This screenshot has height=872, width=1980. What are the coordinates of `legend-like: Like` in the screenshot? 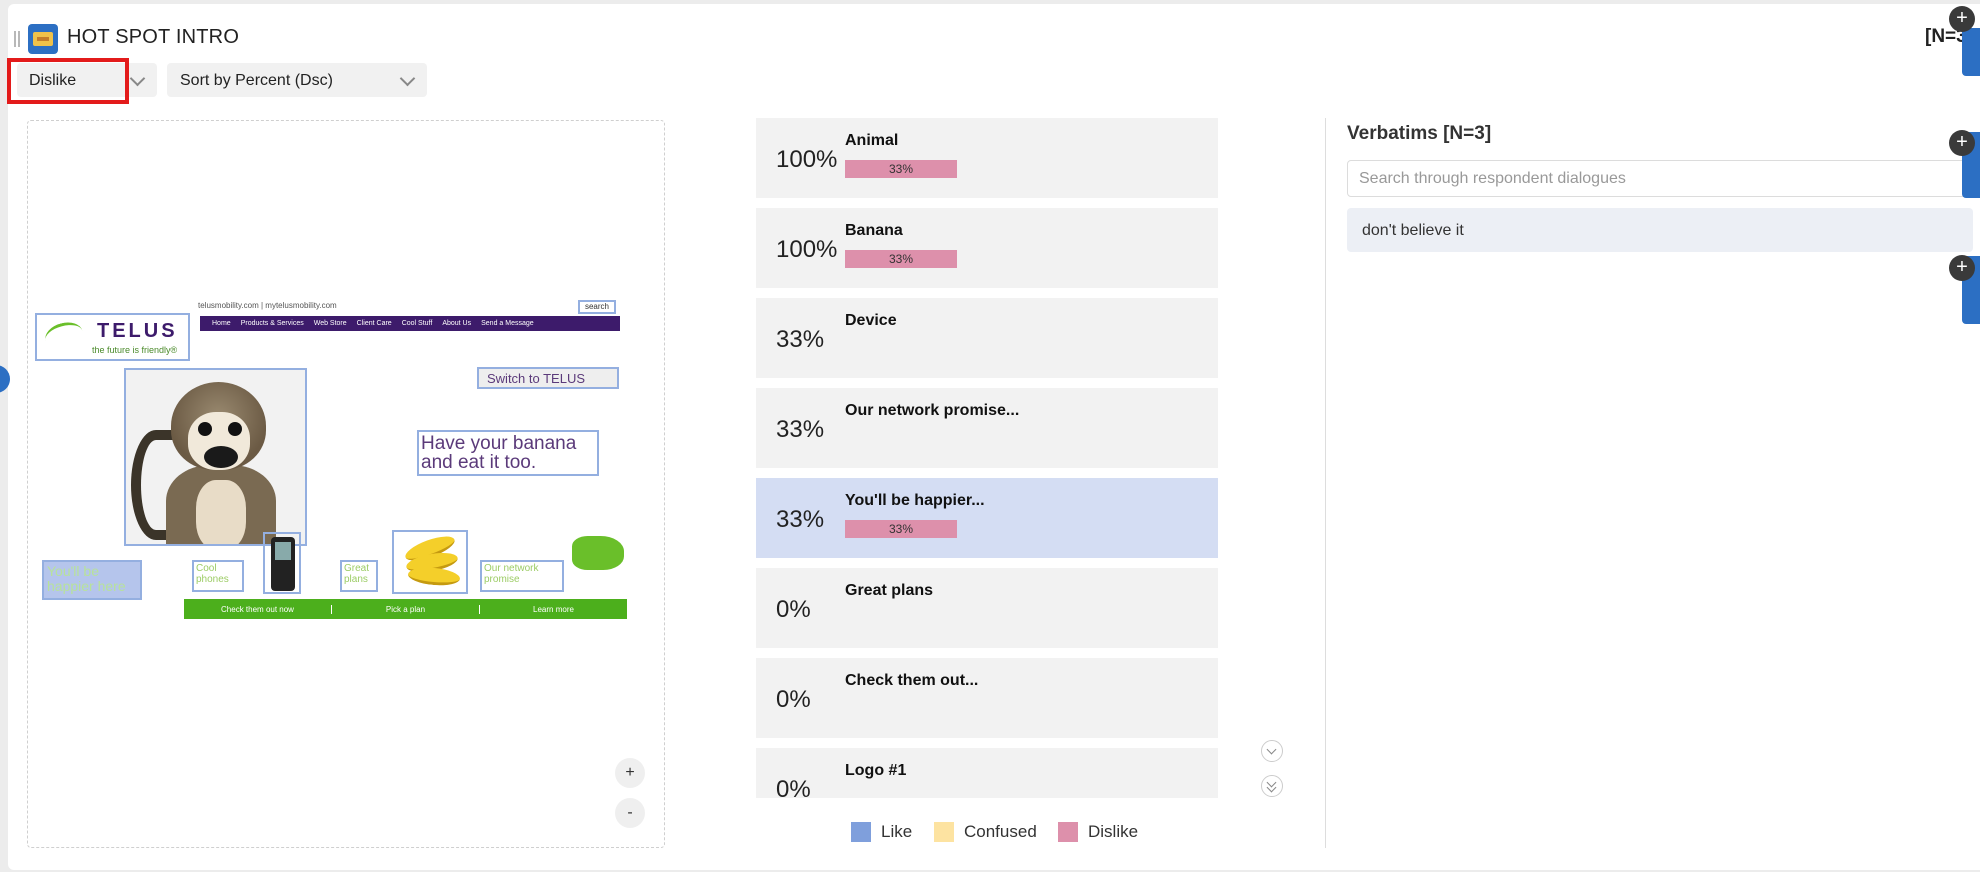 It's located at (881, 832).